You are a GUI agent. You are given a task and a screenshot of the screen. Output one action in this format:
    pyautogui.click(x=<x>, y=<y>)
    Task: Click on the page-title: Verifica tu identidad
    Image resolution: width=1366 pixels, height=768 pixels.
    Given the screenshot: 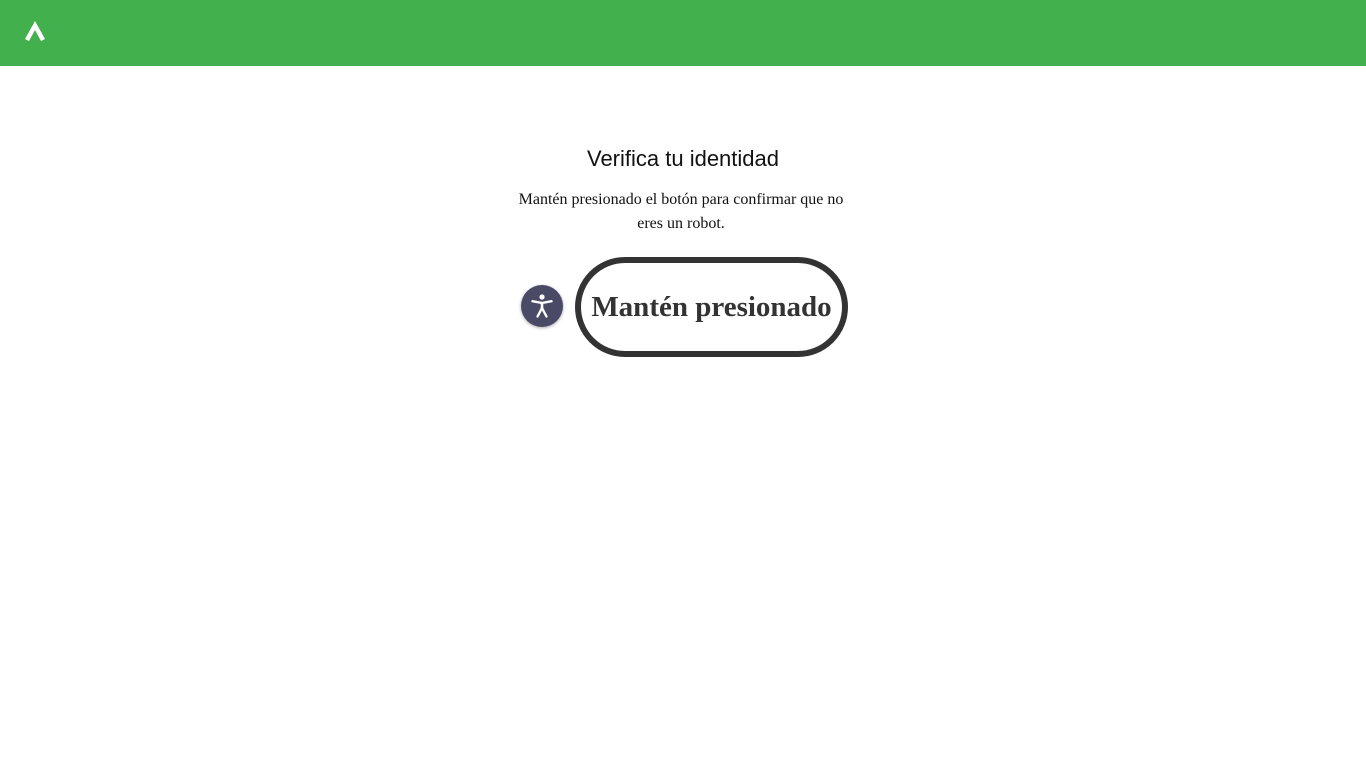 What is the action you would take?
    pyautogui.click(x=683, y=158)
    